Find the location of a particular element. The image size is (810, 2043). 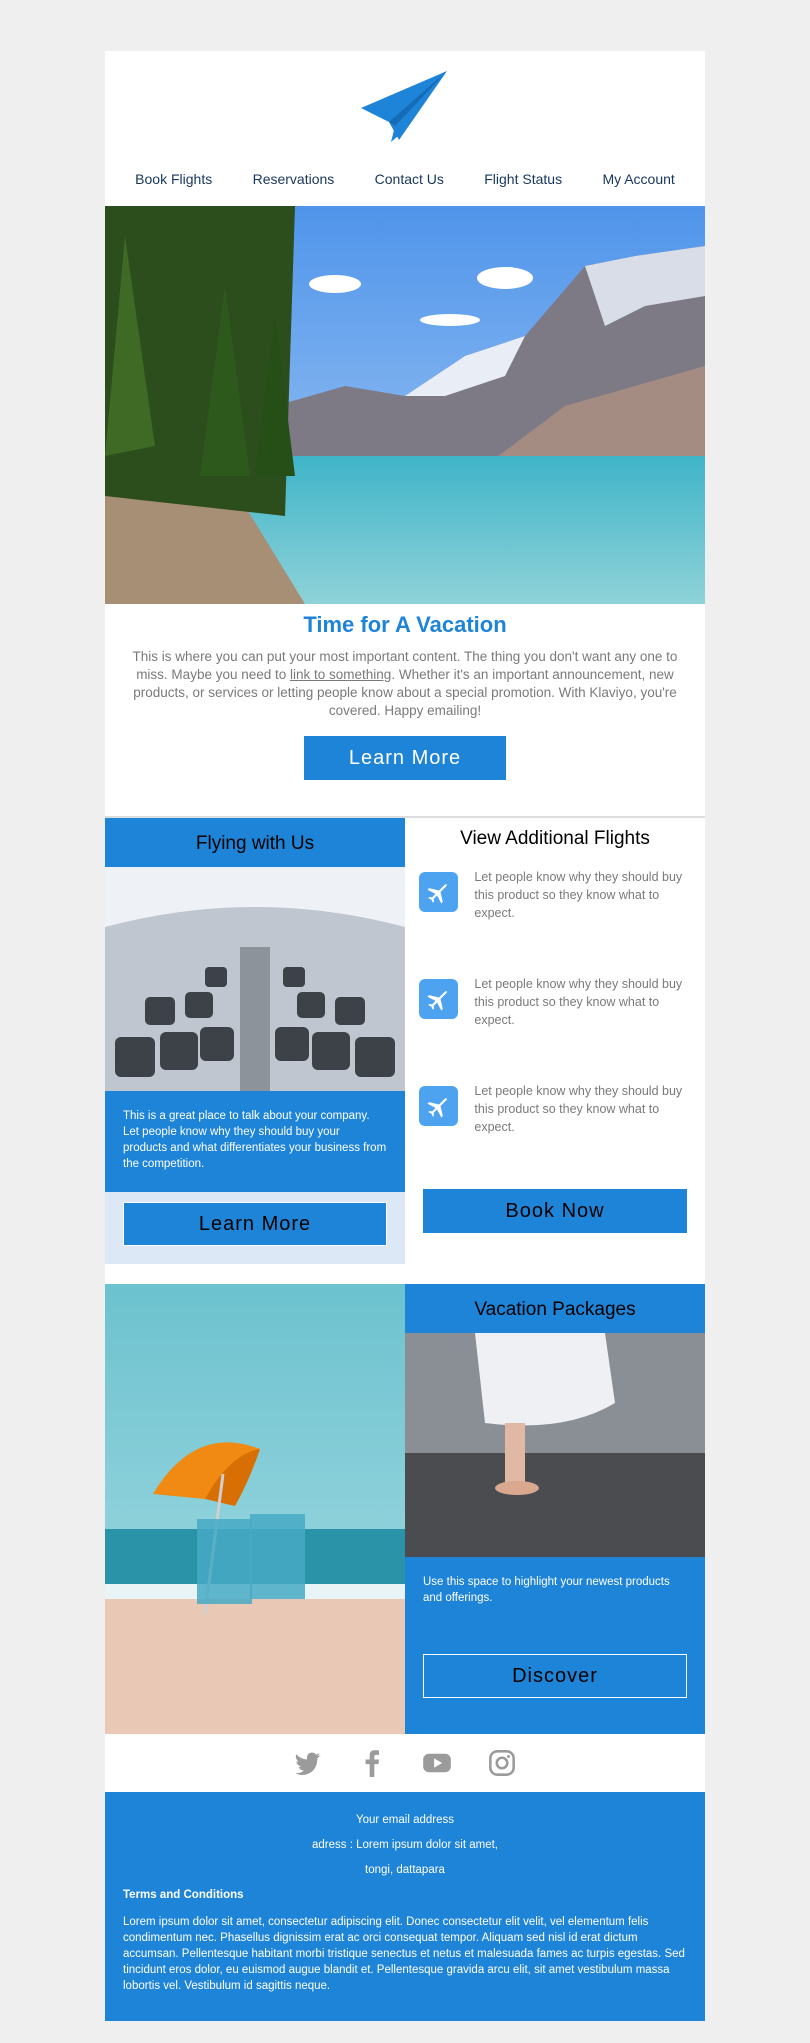

footer-address-line1: adress : Lorem ipsum dolor sit amet, is located at coordinates (405, 1845).